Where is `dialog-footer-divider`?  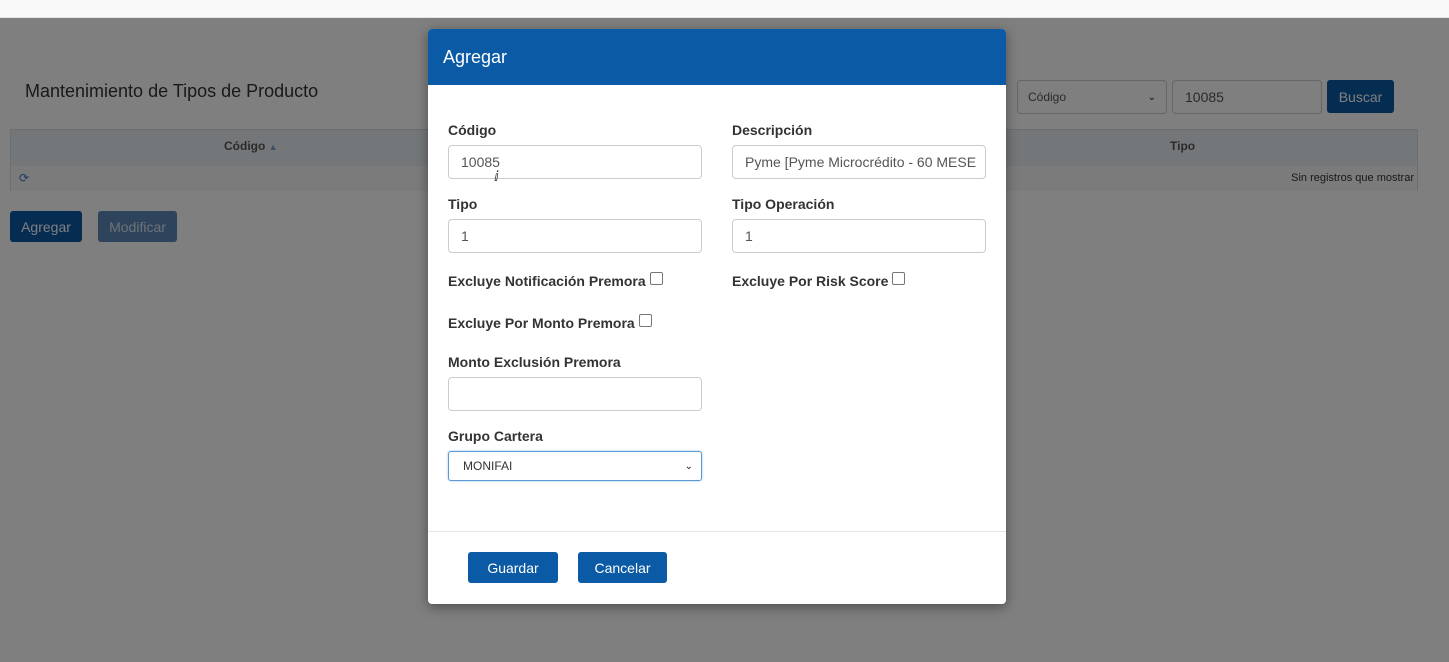
dialog-footer-divider is located at coordinates (717, 531).